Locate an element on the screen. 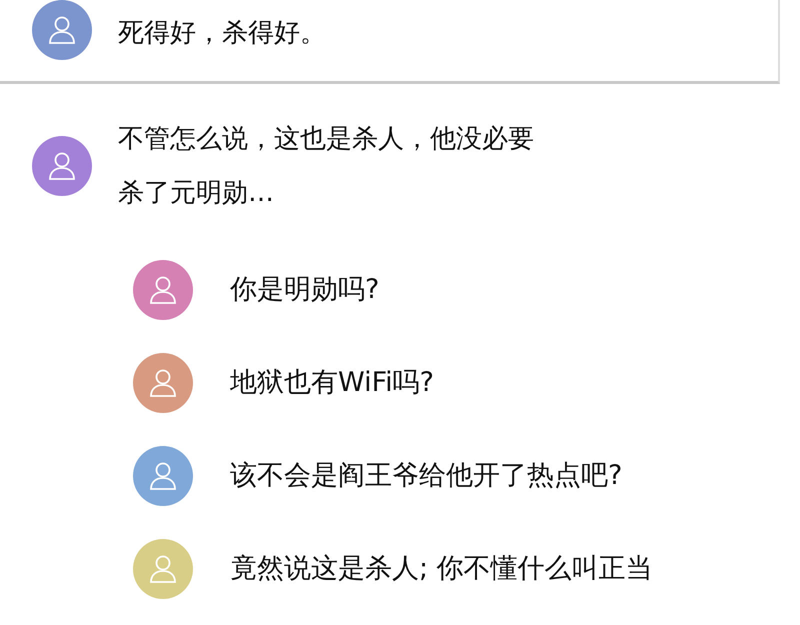 This screenshot has width=800, height=625. reply-text: 该不会是阎王爷给他开了热点吧? is located at coordinates (426, 476).